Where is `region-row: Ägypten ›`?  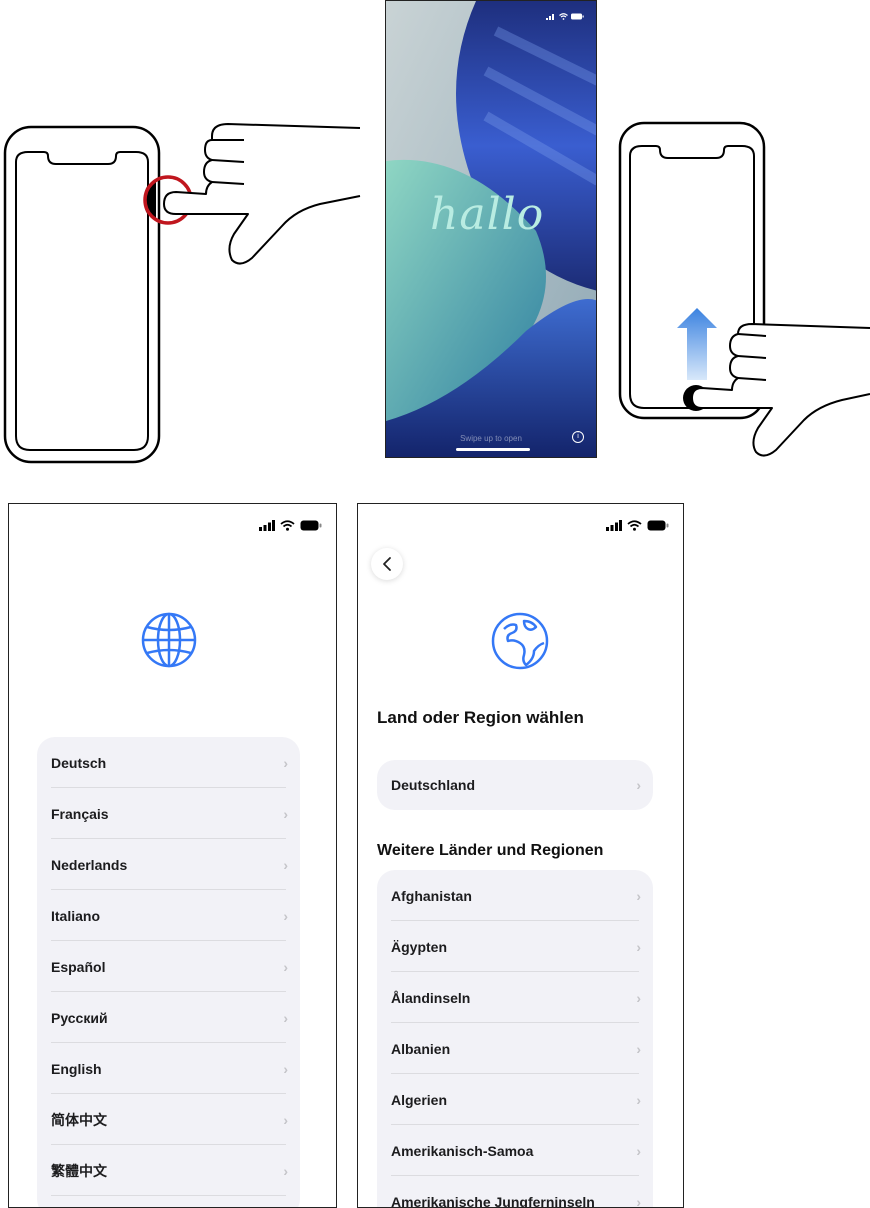
region-row: Ägypten › is located at coordinates (515, 946).